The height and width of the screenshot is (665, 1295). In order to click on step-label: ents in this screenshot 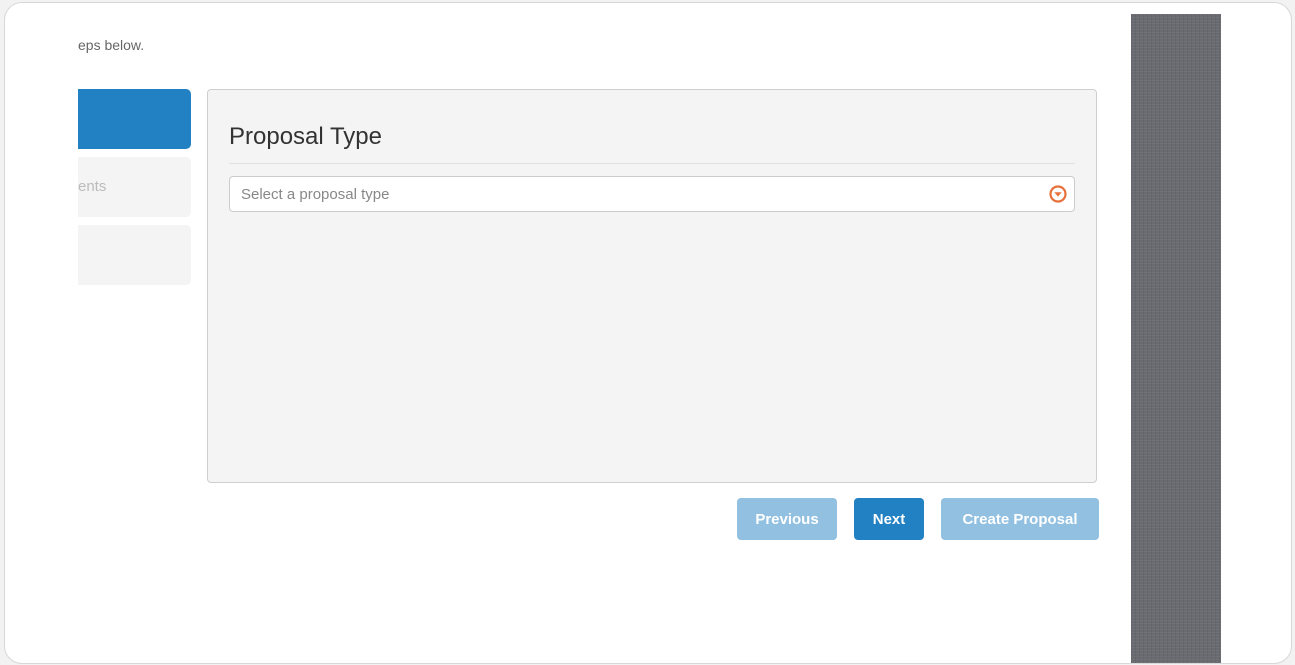, I will do `click(92, 186)`.